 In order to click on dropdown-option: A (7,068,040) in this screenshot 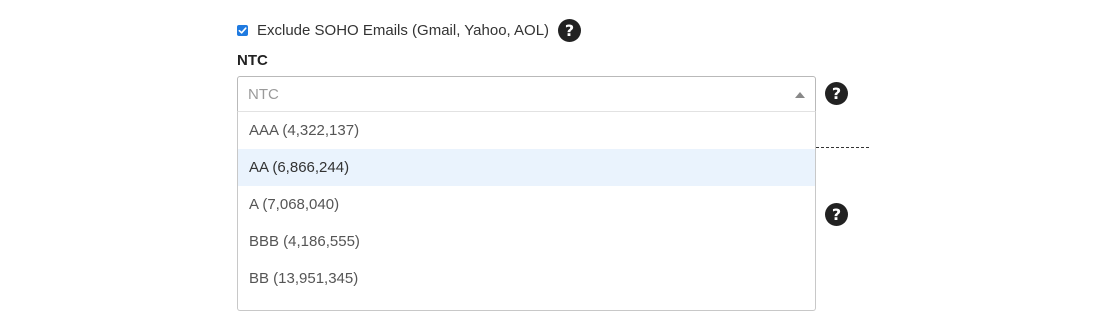, I will do `click(526, 204)`.